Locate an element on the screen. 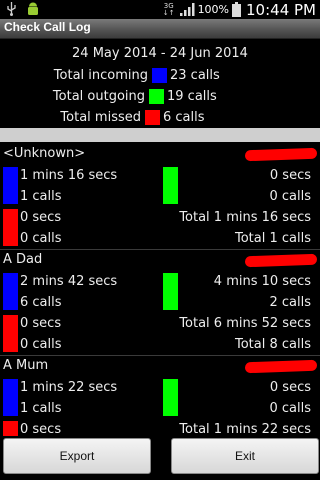 The width and height of the screenshot is (320, 480). app-title: Check Call Log is located at coordinates (47, 27).